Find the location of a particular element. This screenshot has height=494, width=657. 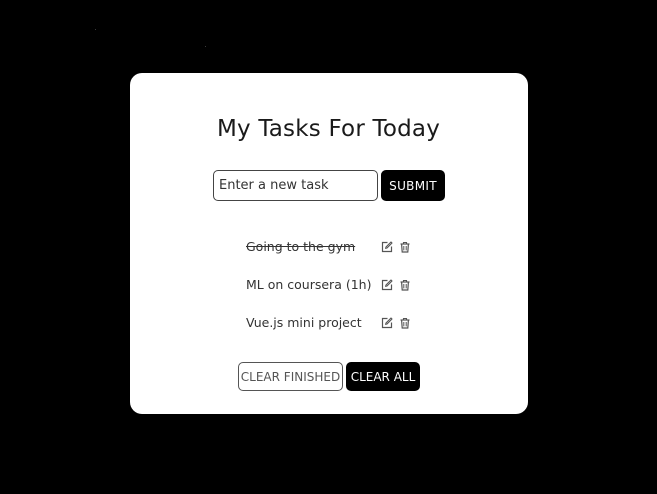

task-label: Going to the gym is located at coordinates (300, 247).